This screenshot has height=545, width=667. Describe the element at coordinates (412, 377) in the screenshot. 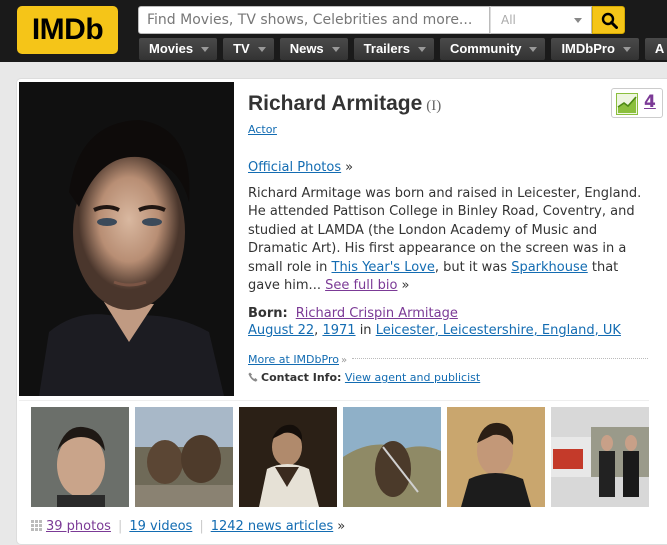

I see `view-agent-link: View agent and publicist` at that location.